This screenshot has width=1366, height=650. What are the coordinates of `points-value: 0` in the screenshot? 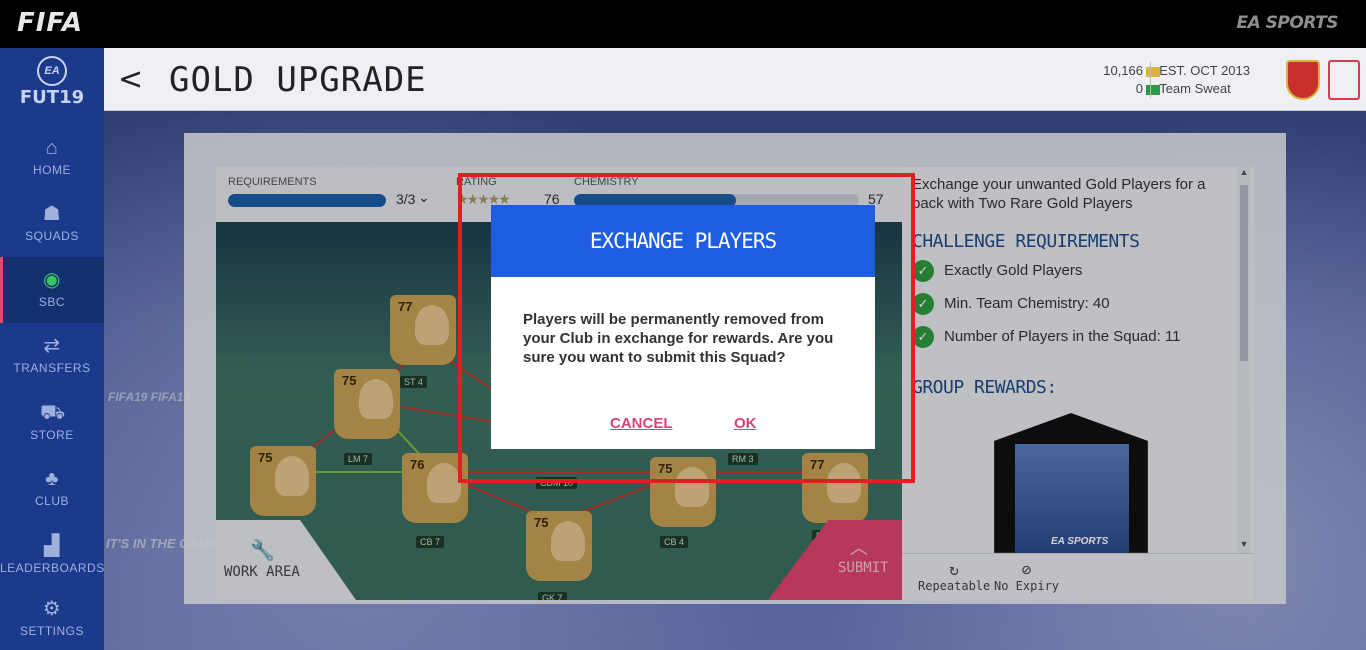 It's located at (1139, 88).